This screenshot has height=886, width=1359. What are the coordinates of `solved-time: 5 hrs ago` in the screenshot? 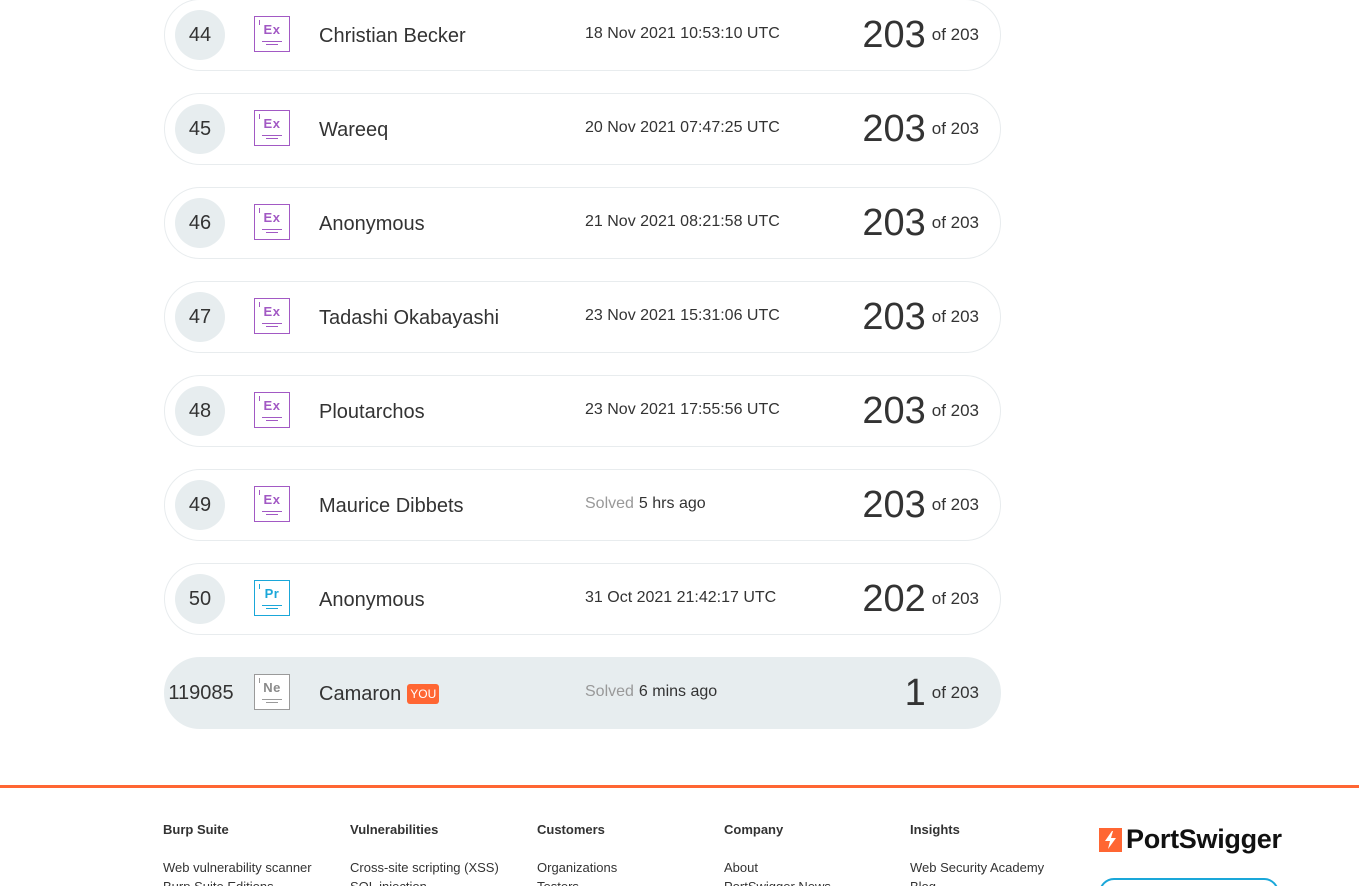 It's located at (672, 503).